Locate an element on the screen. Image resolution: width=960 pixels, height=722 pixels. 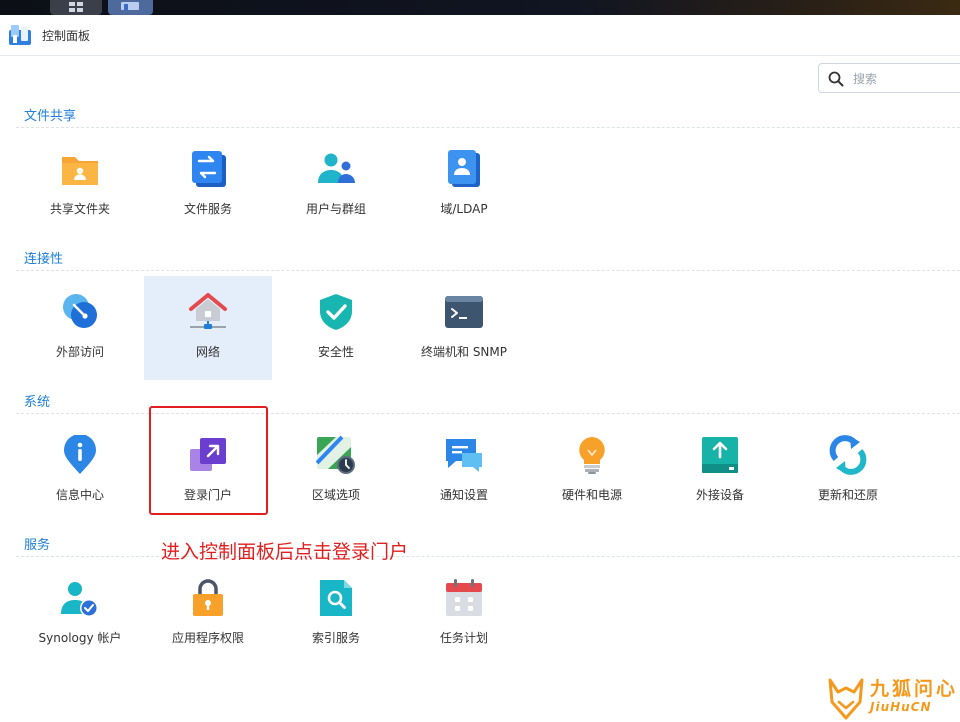
tile-update-restore: 更新和还原 is located at coordinates (848, 471).